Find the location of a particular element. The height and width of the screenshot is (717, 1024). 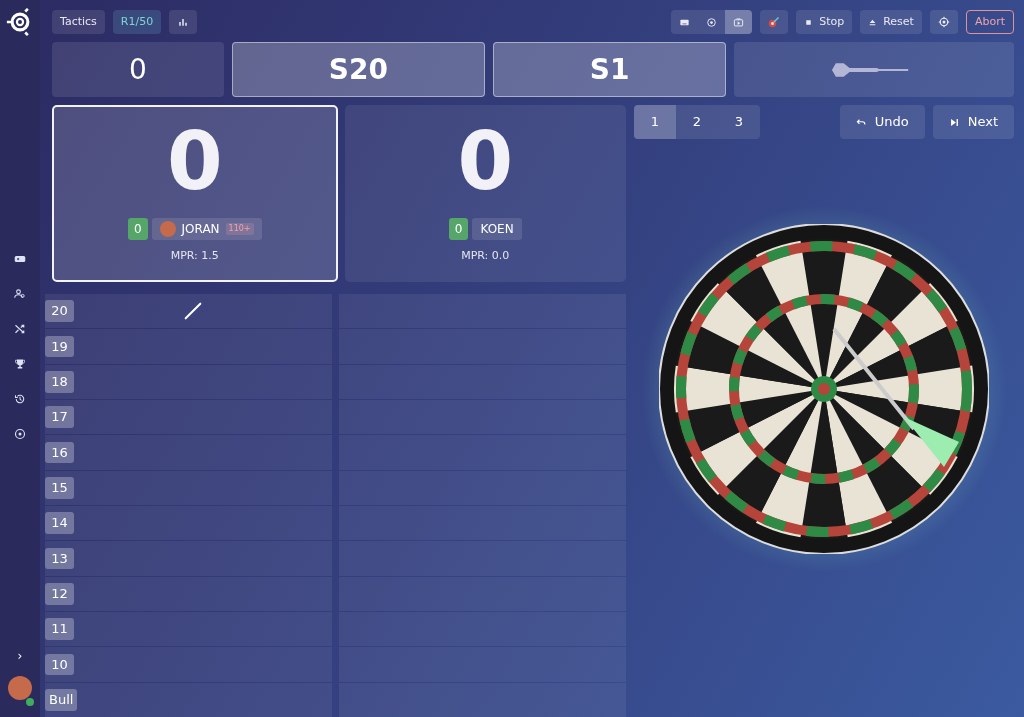

bar-chart-icon is located at coordinates (183, 22).